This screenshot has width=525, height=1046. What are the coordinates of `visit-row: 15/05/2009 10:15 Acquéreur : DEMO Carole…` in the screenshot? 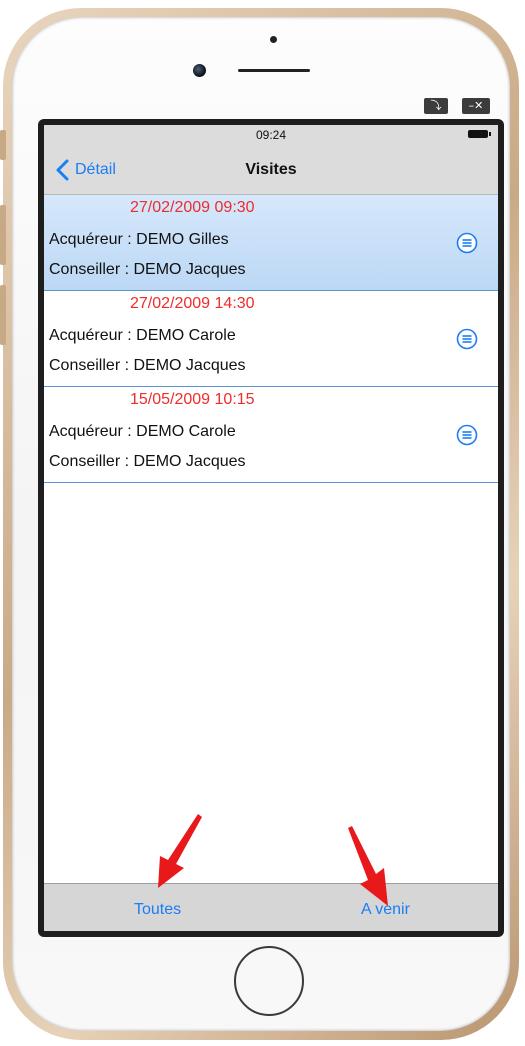 It's located at (271, 435).